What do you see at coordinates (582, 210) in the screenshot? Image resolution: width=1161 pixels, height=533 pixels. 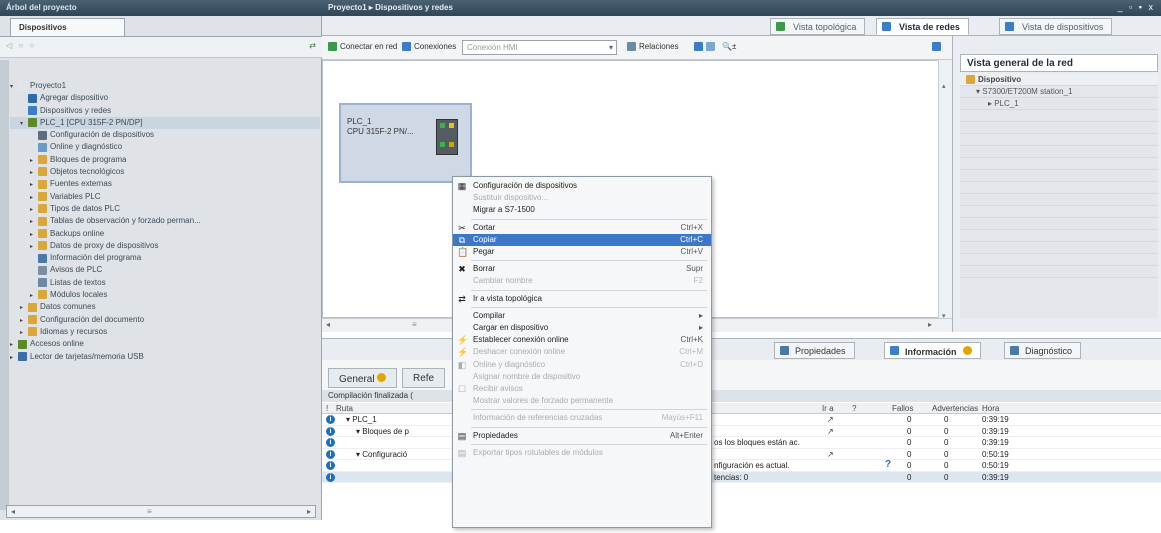 I see `context-menu-item: Migrar a S7-1500` at bounding box center [582, 210].